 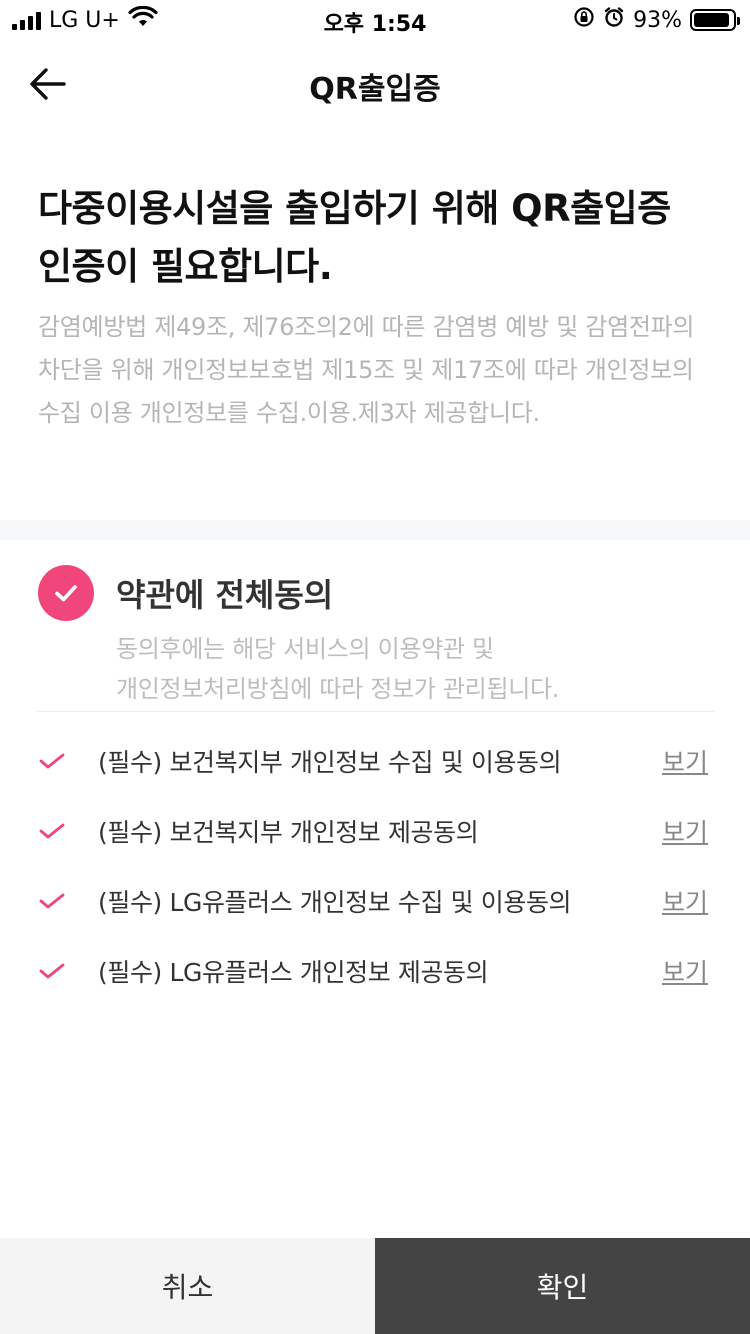 I want to click on battery-percent: 93%, so click(x=657, y=20).